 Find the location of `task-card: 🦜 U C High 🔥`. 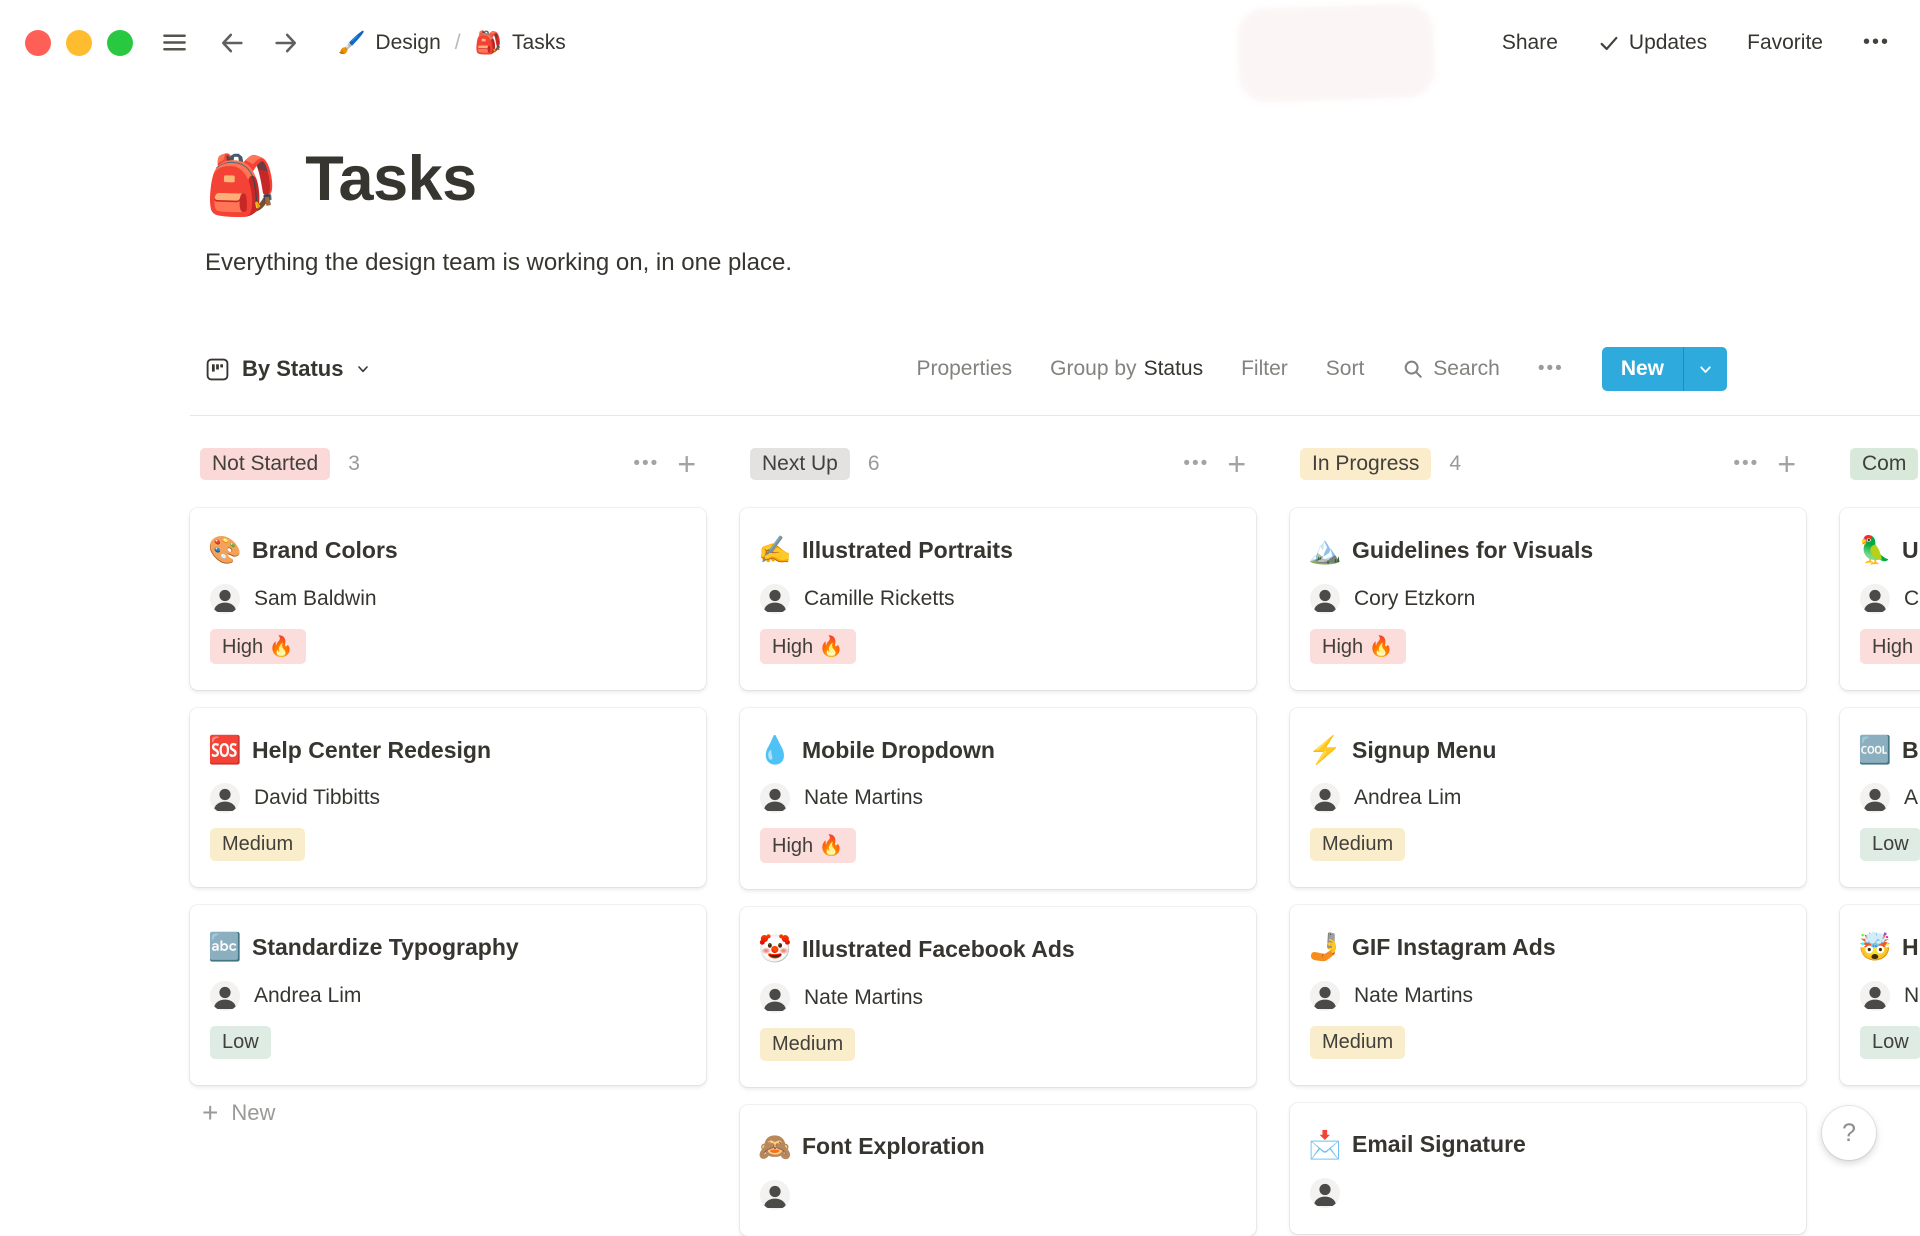

task-card: 🦜 U C High 🔥 is located at coordinates (1880, 599).